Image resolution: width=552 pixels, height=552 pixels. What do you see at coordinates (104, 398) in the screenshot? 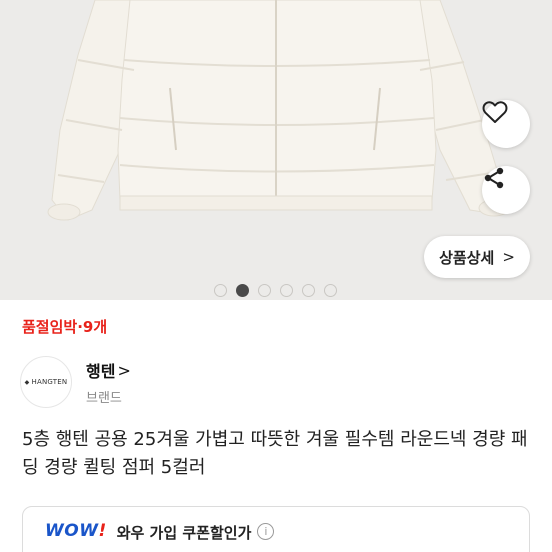
I see `brand-sub-label: 브랜드` at bounding box center [104, 398].